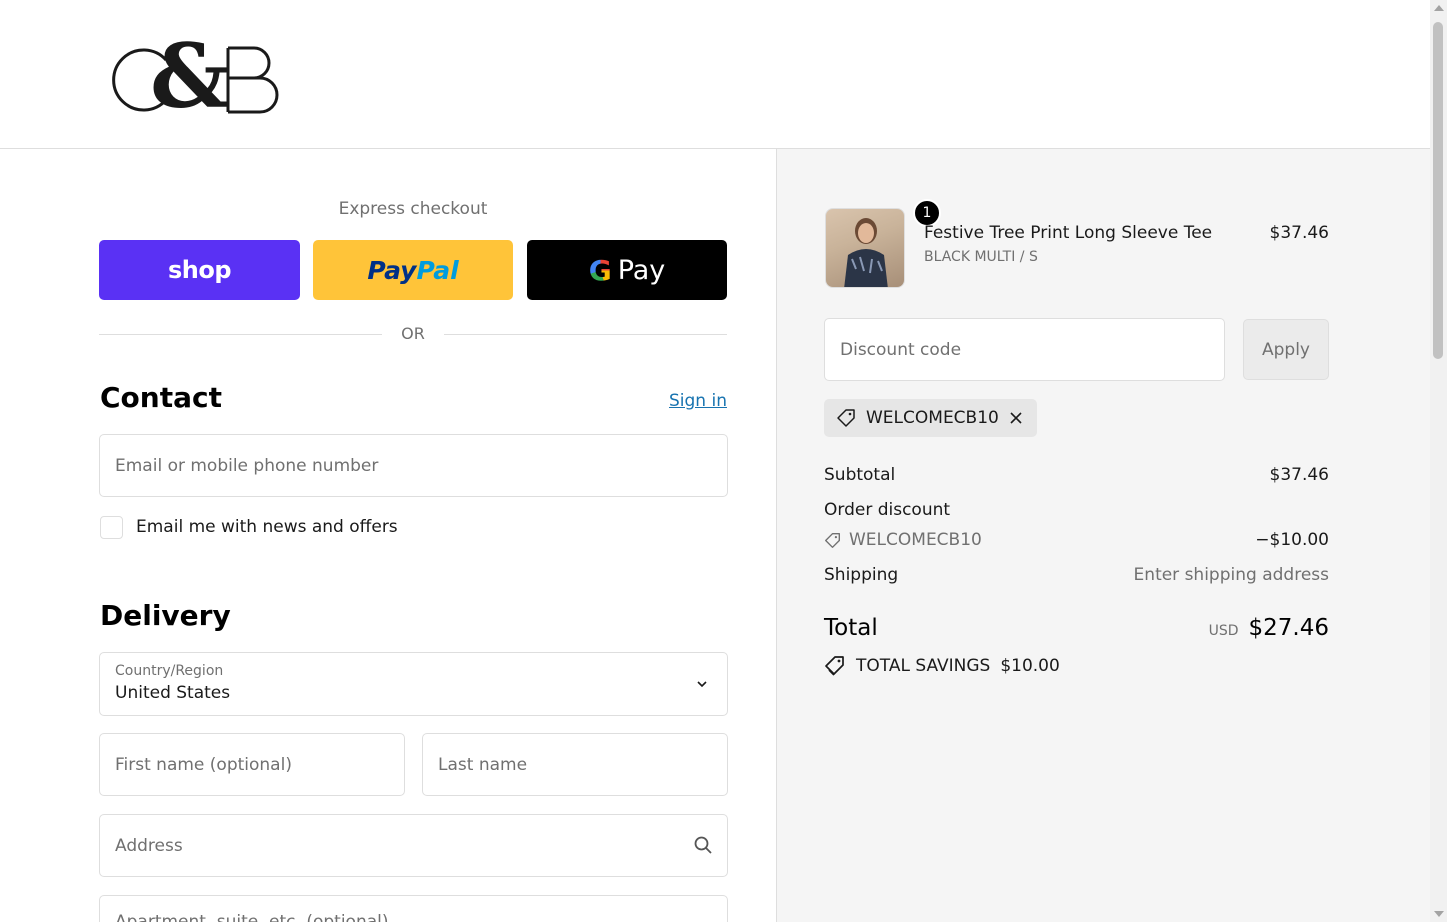 This screenshot has height=922, width=1447. I want to click on paypal-label-part1: Pay, so click(392, 270).